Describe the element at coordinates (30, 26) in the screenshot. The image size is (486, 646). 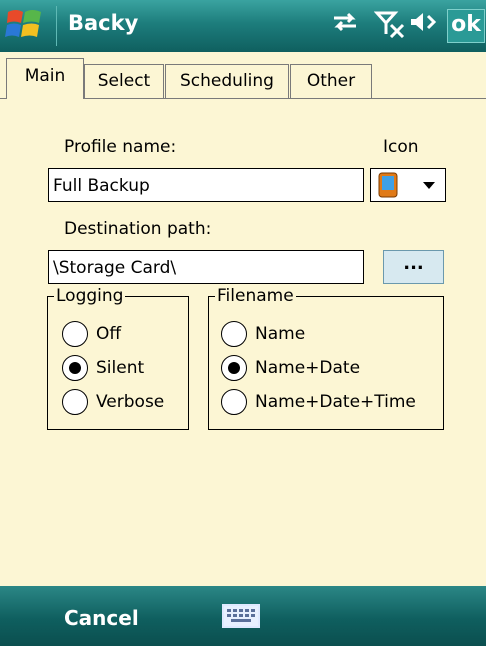
I see `windows-start-icon` at that location.